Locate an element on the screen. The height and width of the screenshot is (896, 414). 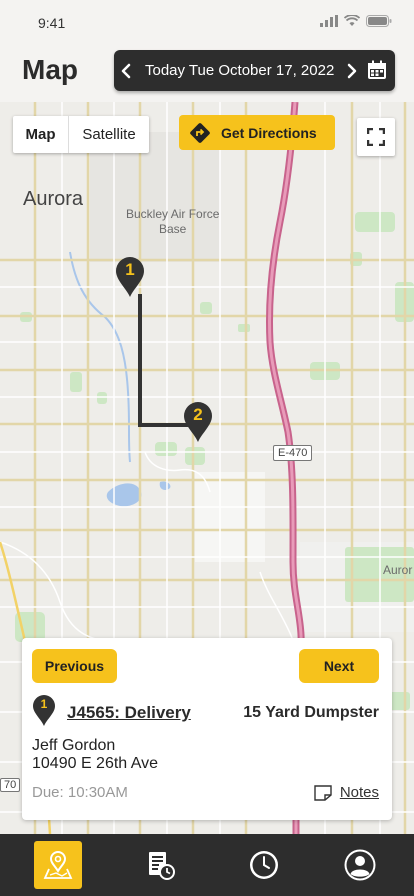
map-type-toggle: Map Satellite is located at coordinates (81, 134).